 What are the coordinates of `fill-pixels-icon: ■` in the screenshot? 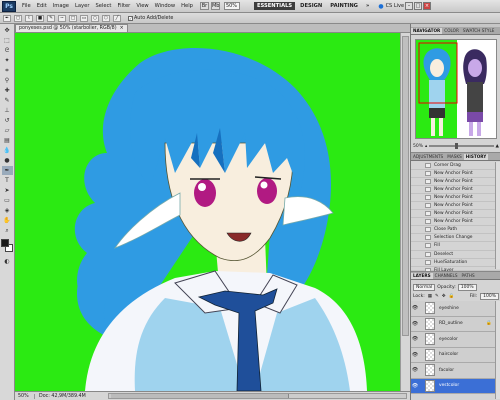 It's located at (40, 18).